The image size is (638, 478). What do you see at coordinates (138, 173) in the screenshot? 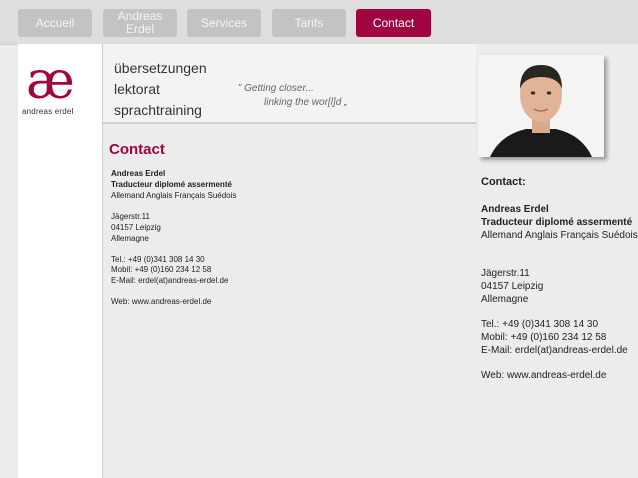
I see `contact-name: Andreas Erdel` at bounding box center [138, 173].